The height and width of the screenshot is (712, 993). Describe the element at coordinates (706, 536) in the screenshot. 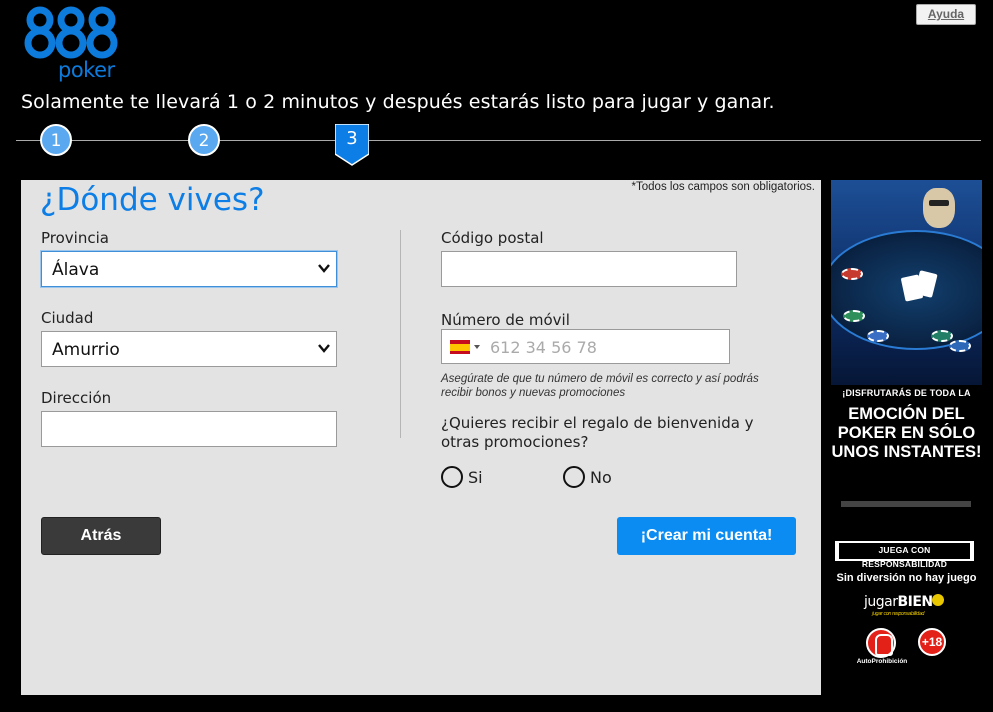

I see `create-account-button: ¡Crear mi cuenta!` at that location.